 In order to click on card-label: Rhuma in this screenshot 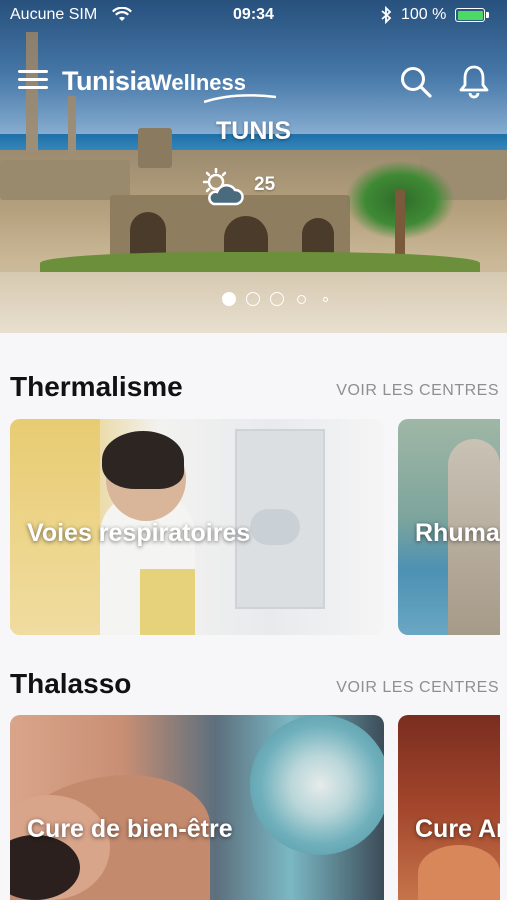, I will do `click(457, 533)`.